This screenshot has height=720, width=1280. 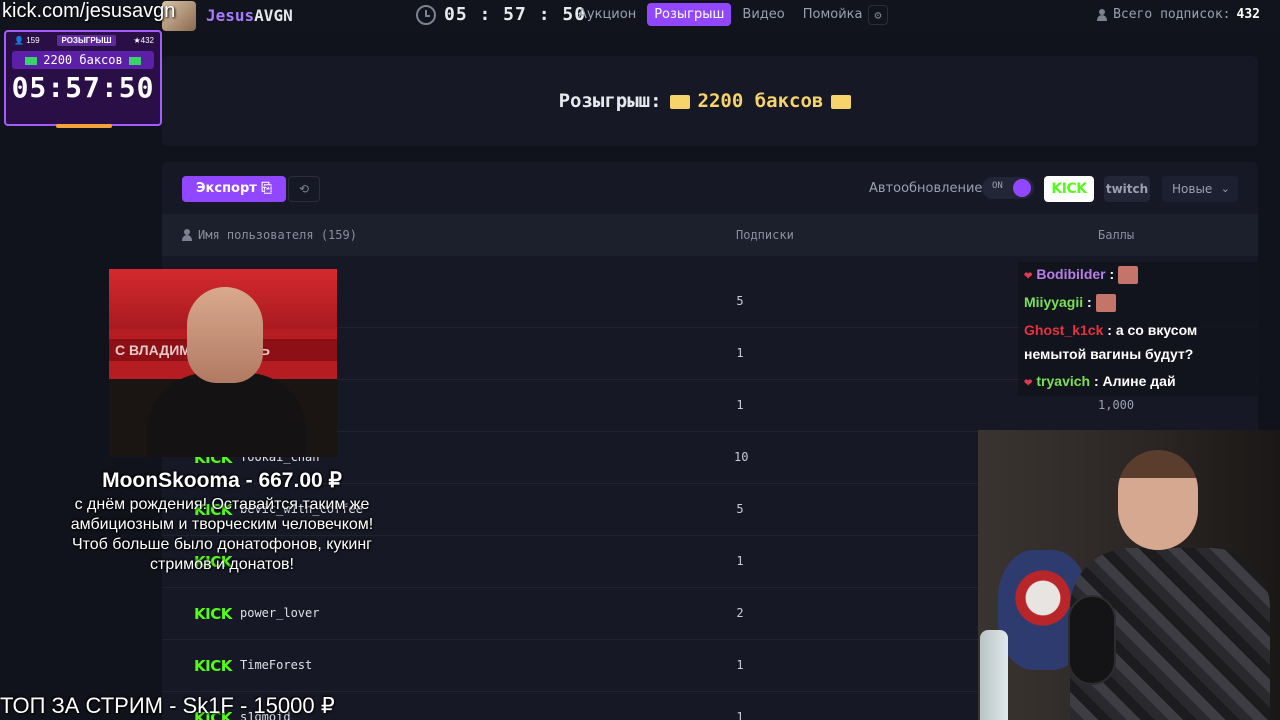 I want to click on countdown-timer: 05 : 57 : 50, so click(x=501, y=14).